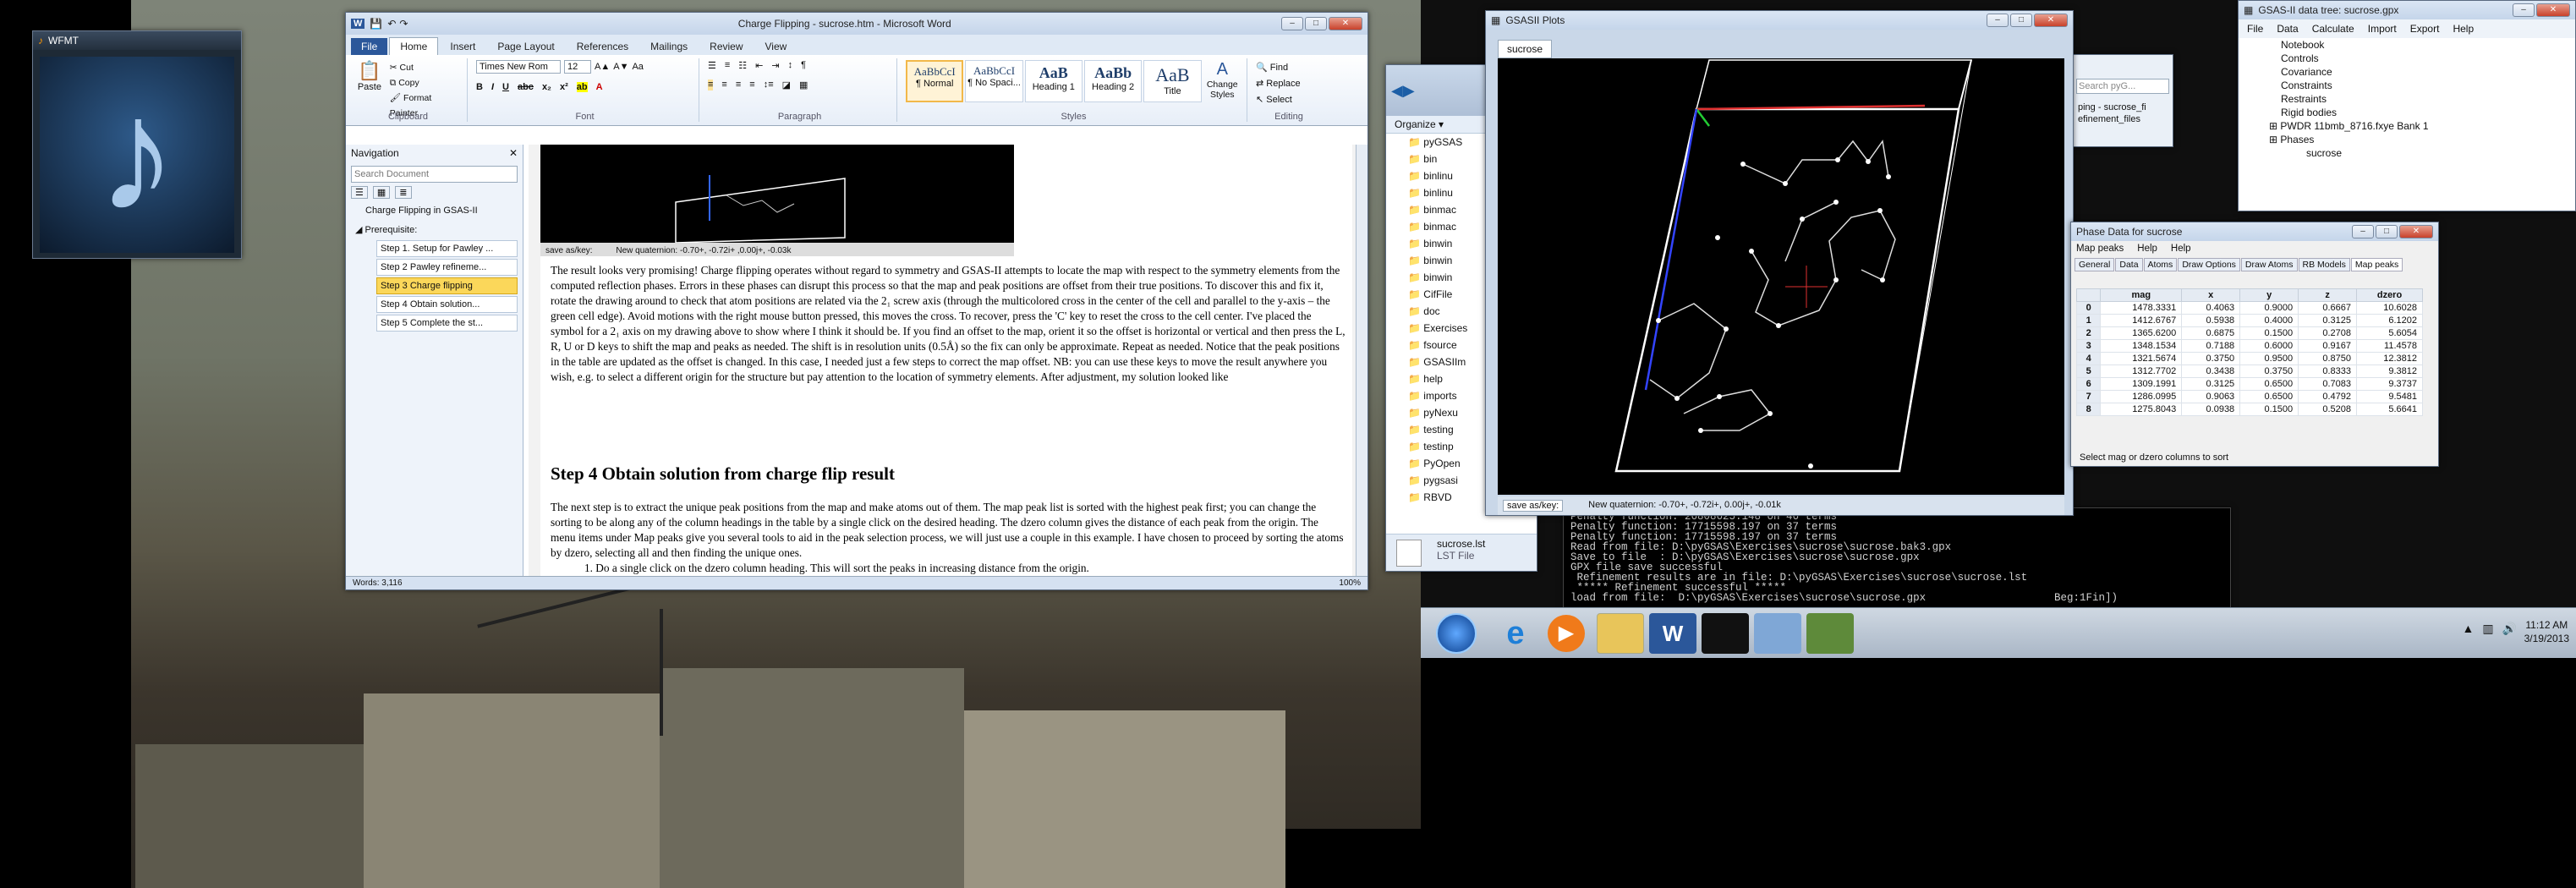 The height and width of the screenshot is (888, 2576). Describe the element at coordinates (2407, 112) in the screenshot. I see `tree-node: Rigid bodies` at that location.